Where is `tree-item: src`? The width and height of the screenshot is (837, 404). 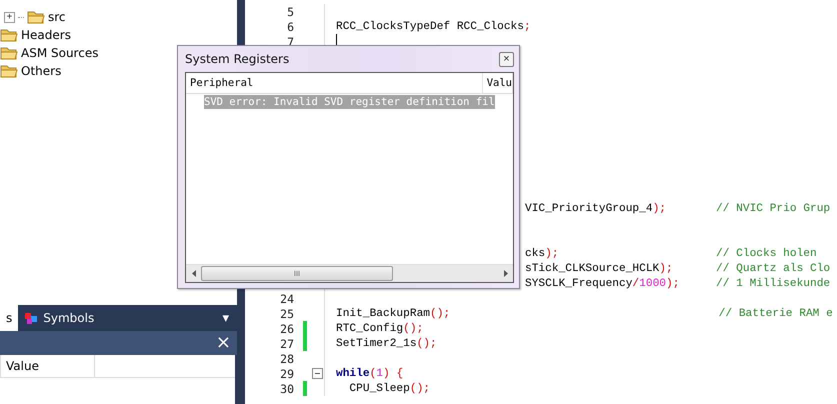
tree-item: src is located at coordinates (57, 17).